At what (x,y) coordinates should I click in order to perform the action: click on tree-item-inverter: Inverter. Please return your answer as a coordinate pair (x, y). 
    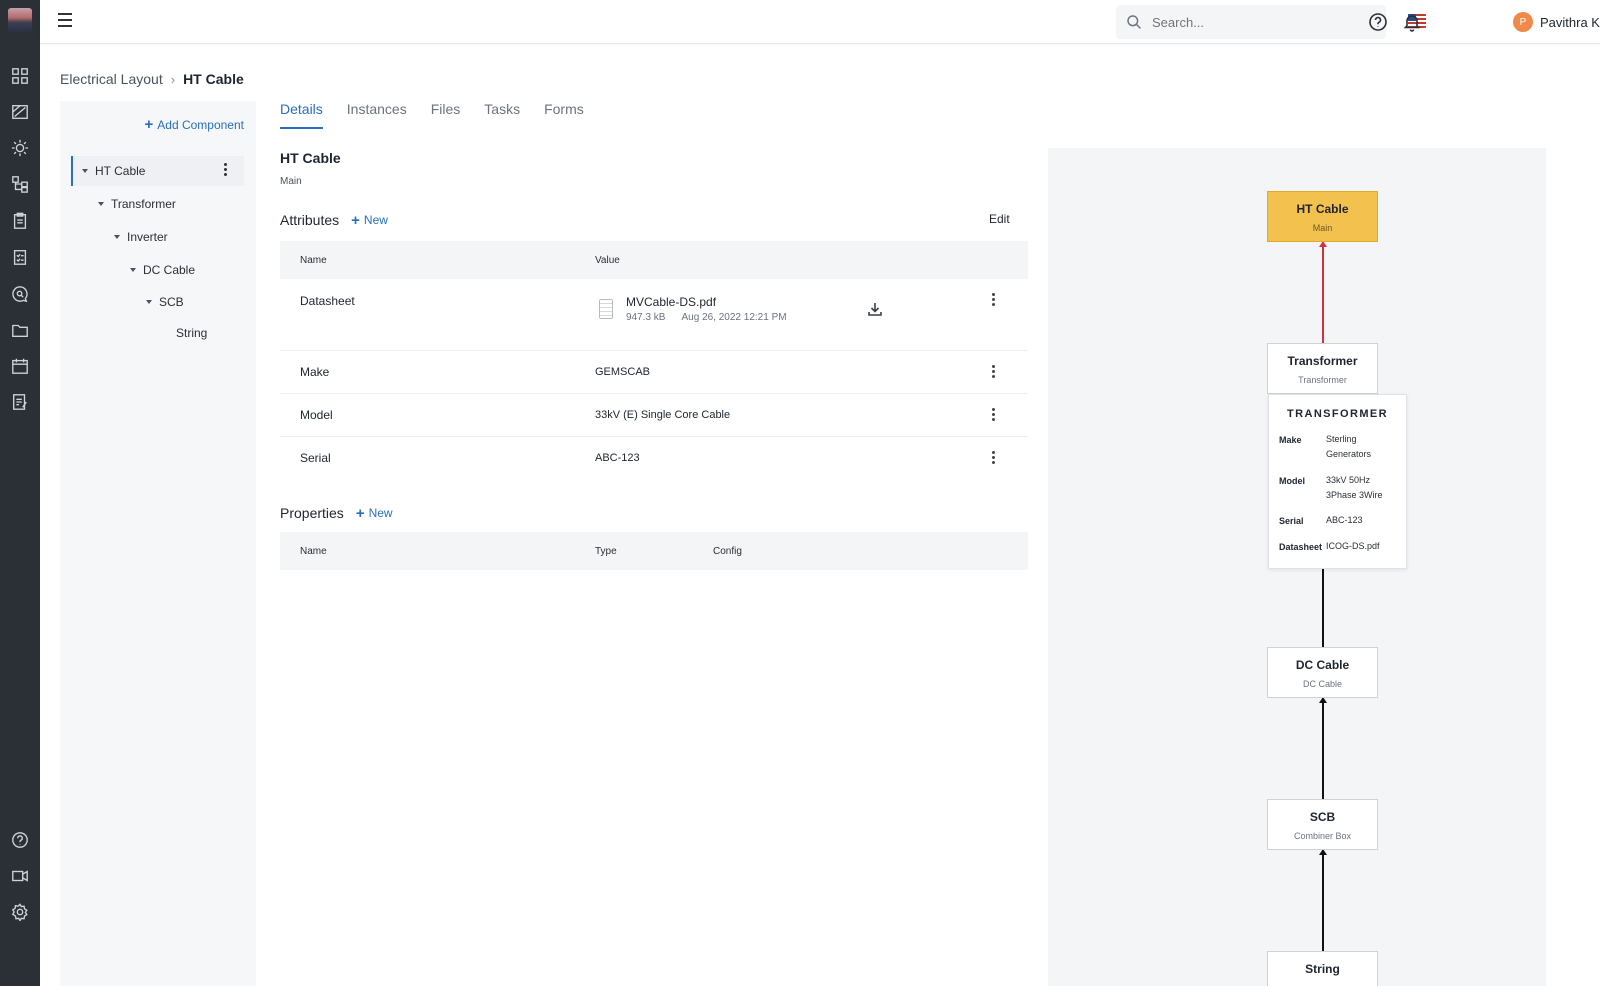
    Looking at the image, I should click on (141, 237).